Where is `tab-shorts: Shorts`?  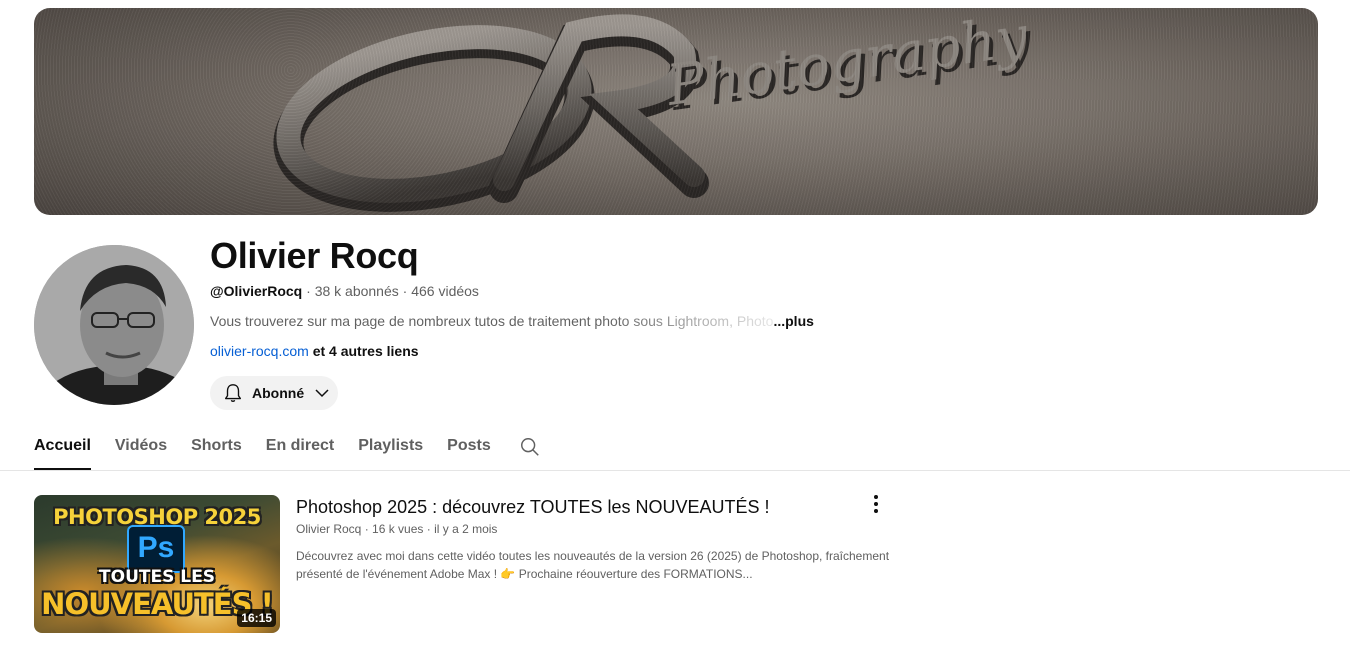 tab-shorts: Shorts is located at coordinates (216, 450).